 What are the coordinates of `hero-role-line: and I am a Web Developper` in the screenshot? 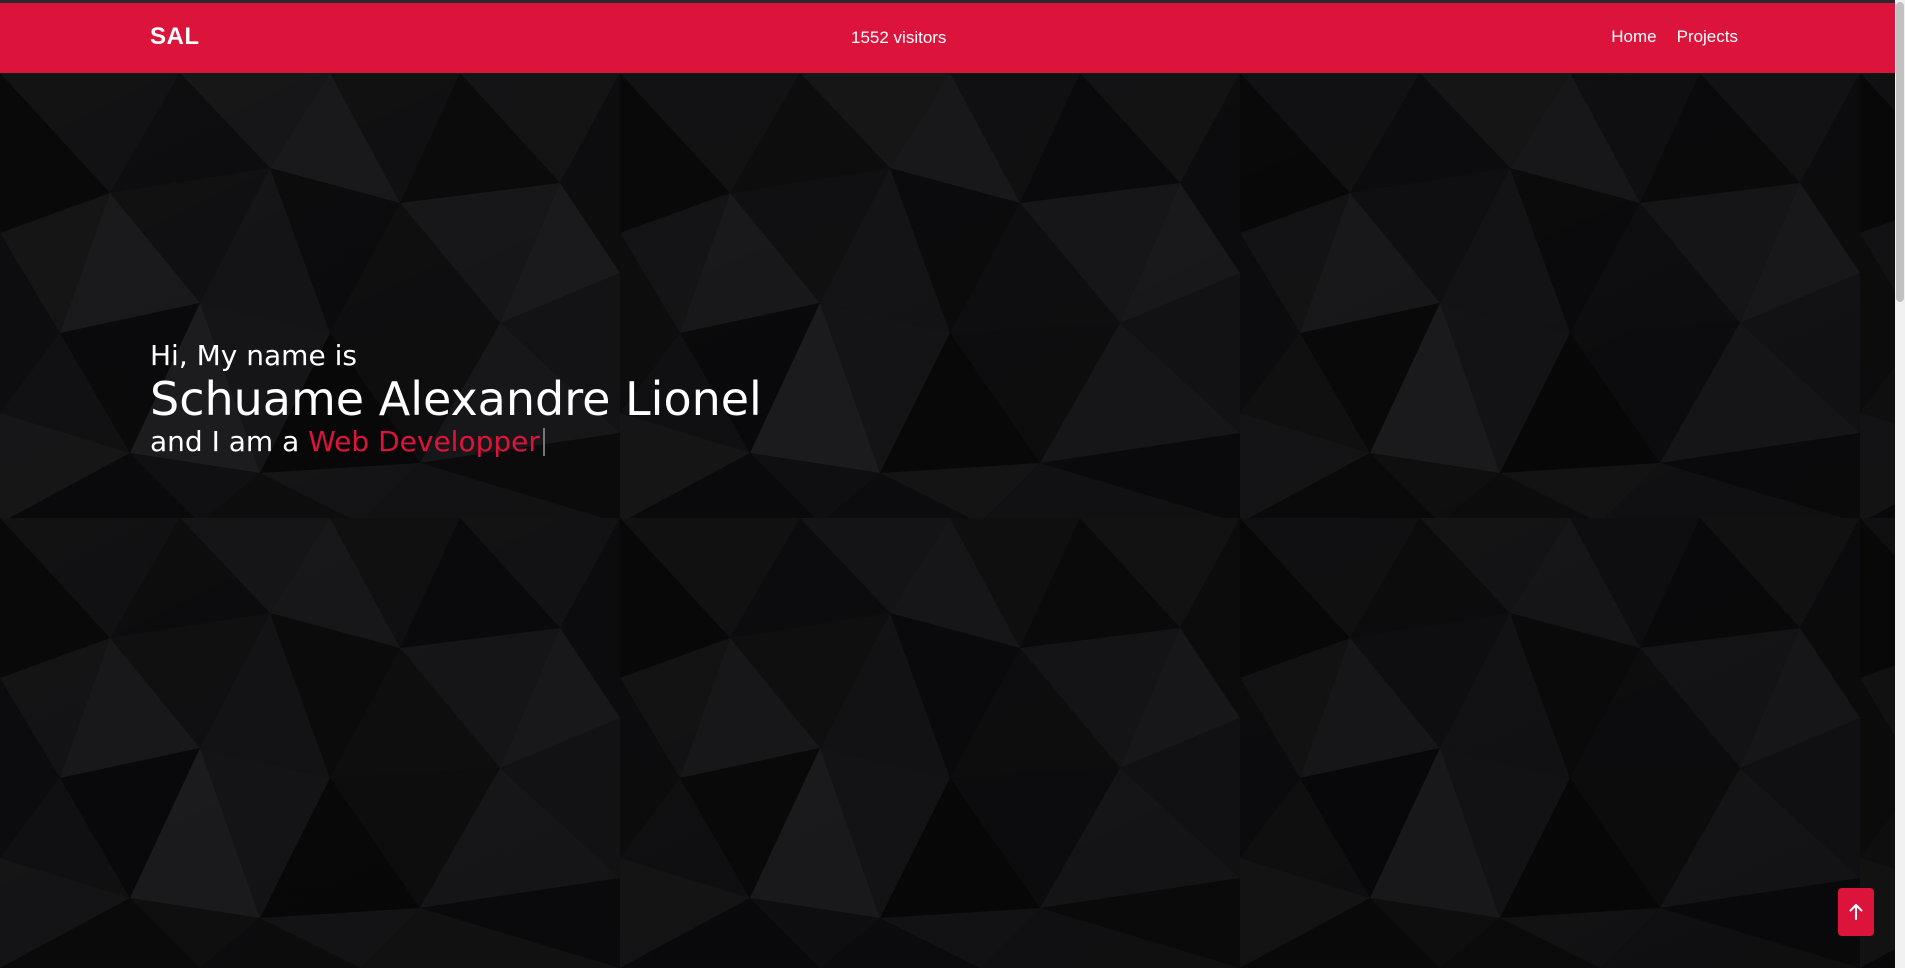 It's located at (456, 442).